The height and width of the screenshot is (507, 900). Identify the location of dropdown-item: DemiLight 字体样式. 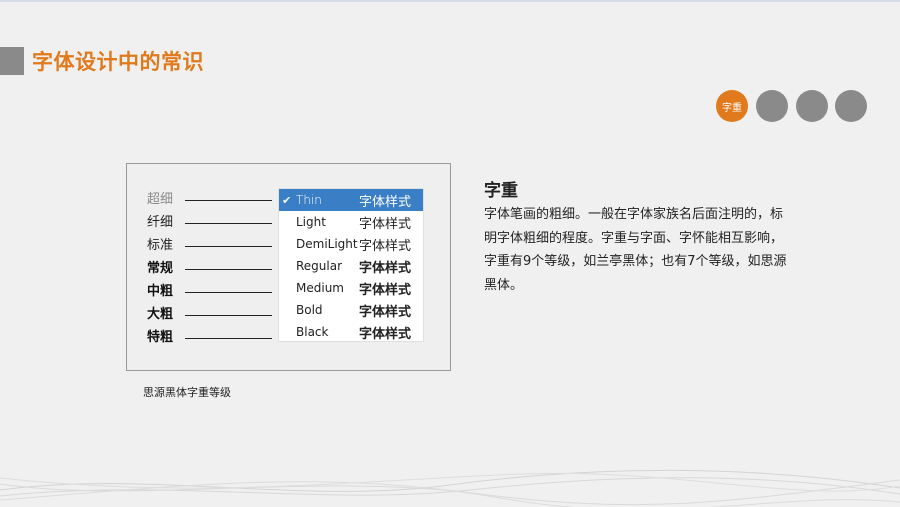
(351, 244).